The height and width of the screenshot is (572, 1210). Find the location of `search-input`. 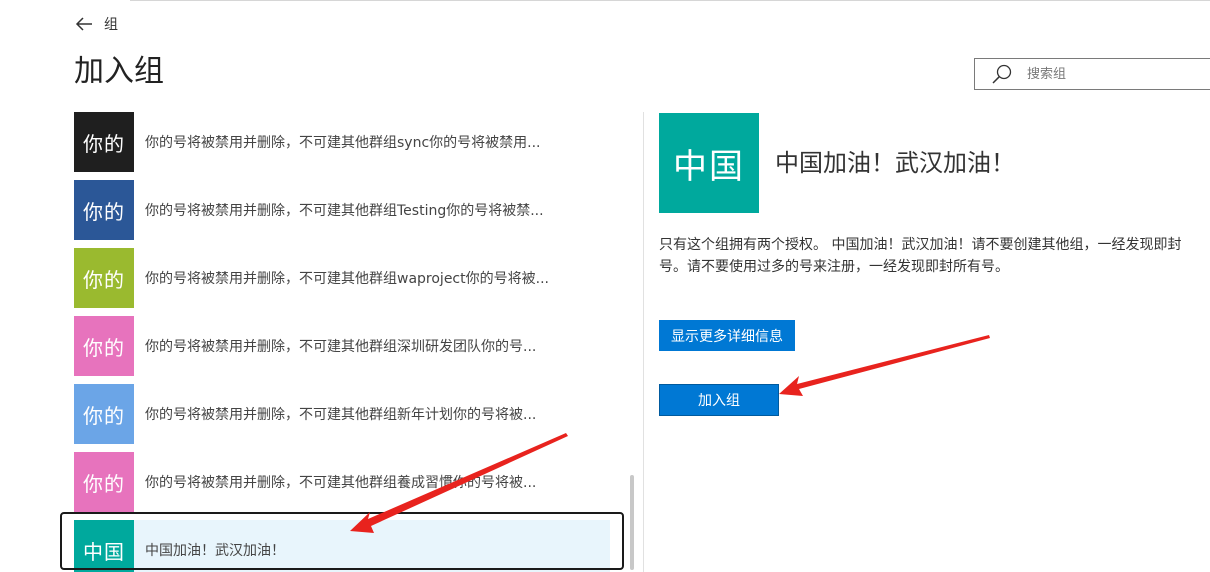

search-input is located at coordinates (1112, 74).